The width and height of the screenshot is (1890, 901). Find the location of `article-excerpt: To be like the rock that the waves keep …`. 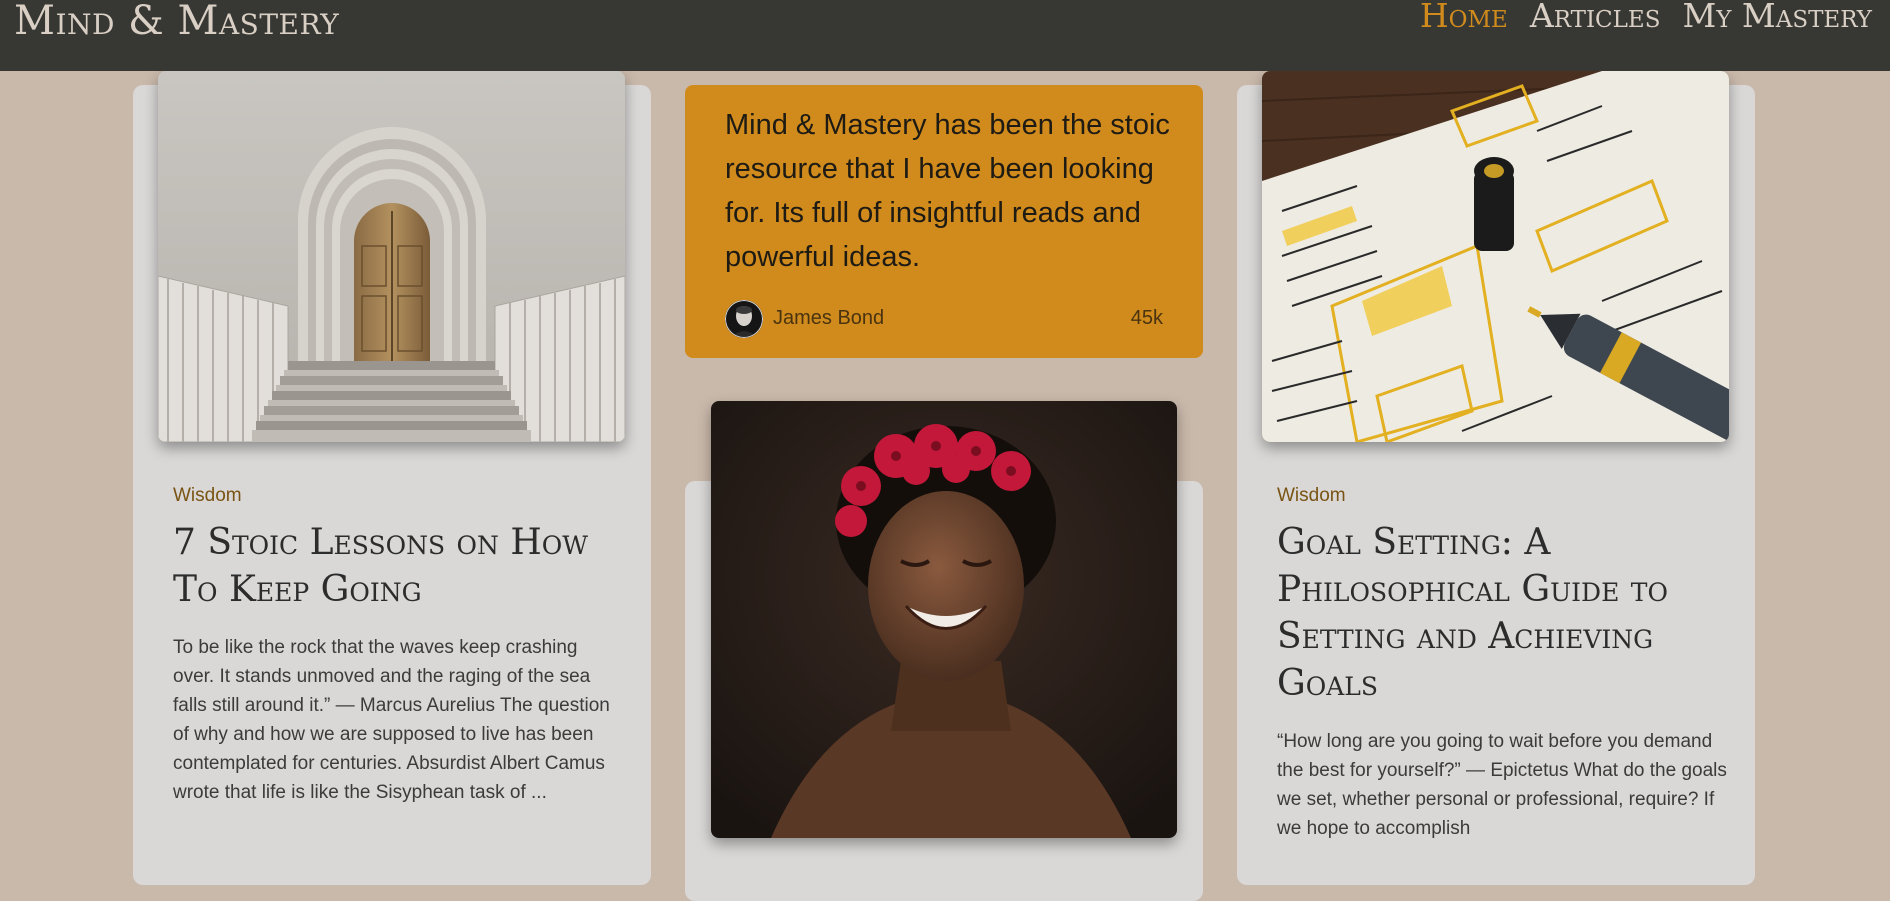

article-excerpt: To be like the rock that the waves keep … is located at coordinates (391, 720).